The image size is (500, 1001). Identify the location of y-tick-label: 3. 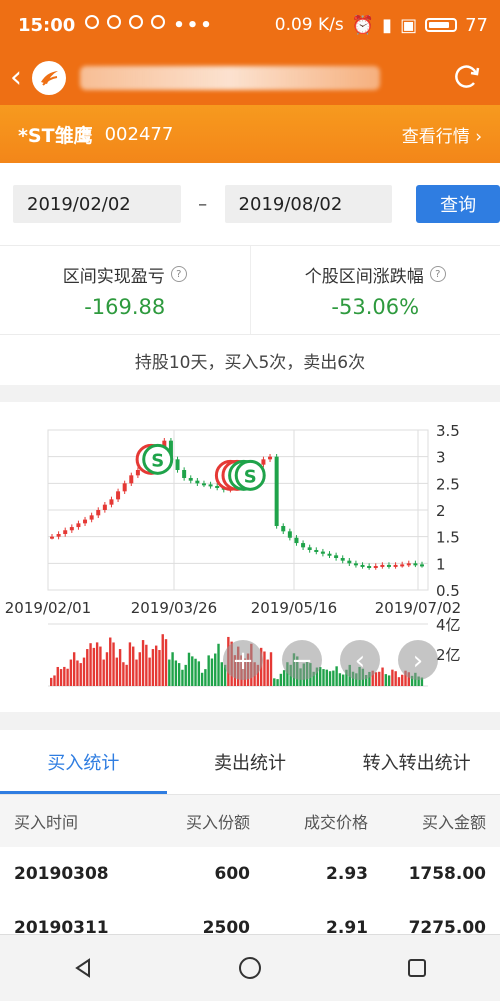
(441, 458).